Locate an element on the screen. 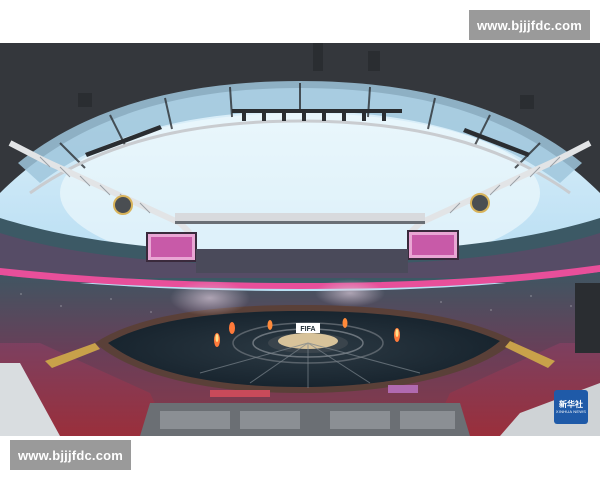  watermark-bottom: www.bjjjfdc.com is located at coordinates (70, 455).